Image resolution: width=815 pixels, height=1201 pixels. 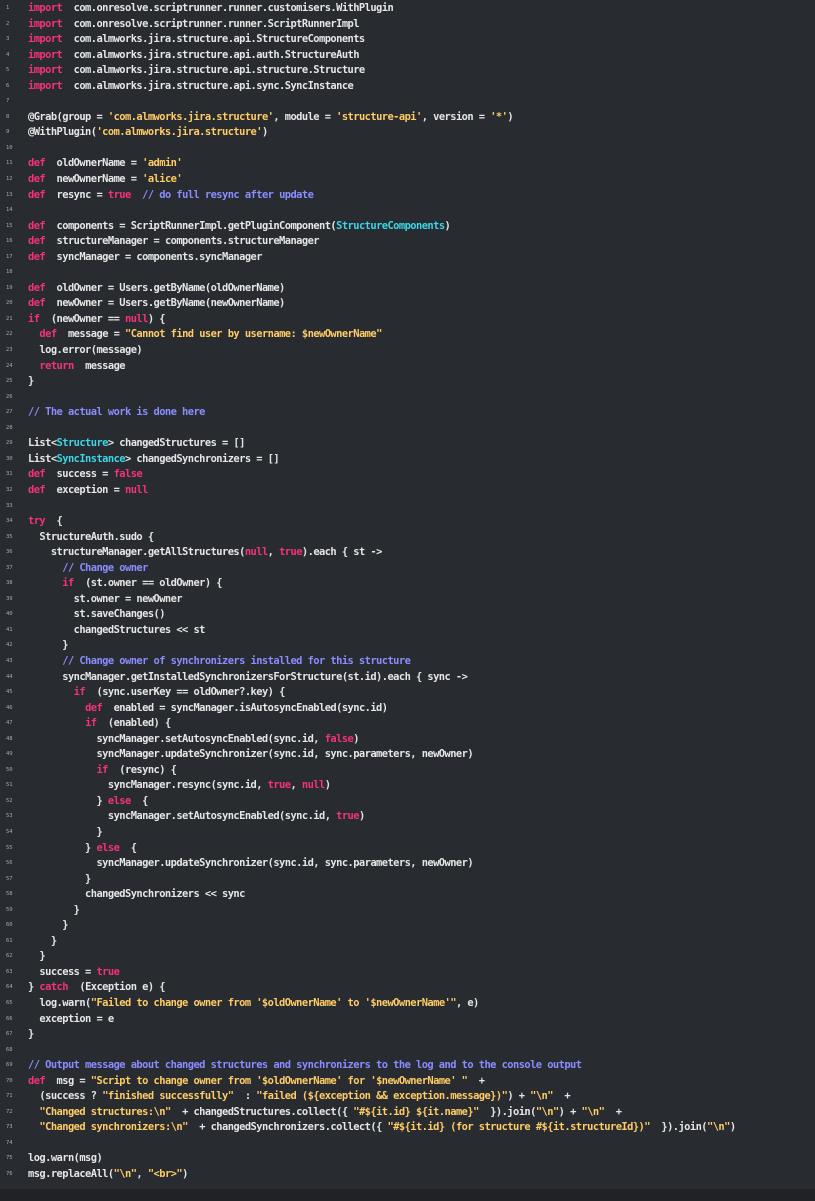 I want to click on code-line: 62 }, so click(x=407, y=957).